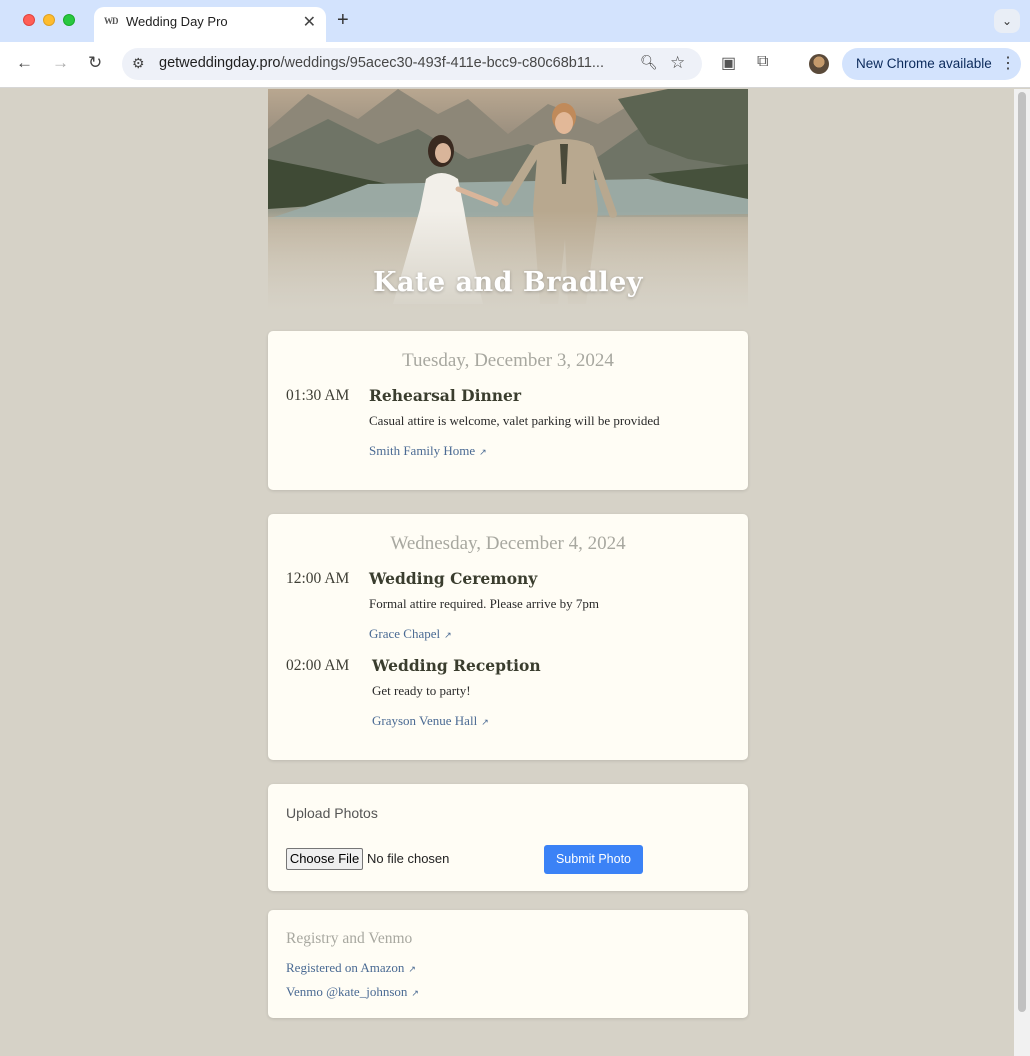 The width and height of the screenshot is (1030, 1056). I want to click on location-label: Grace Chapel, so click(405, 633).